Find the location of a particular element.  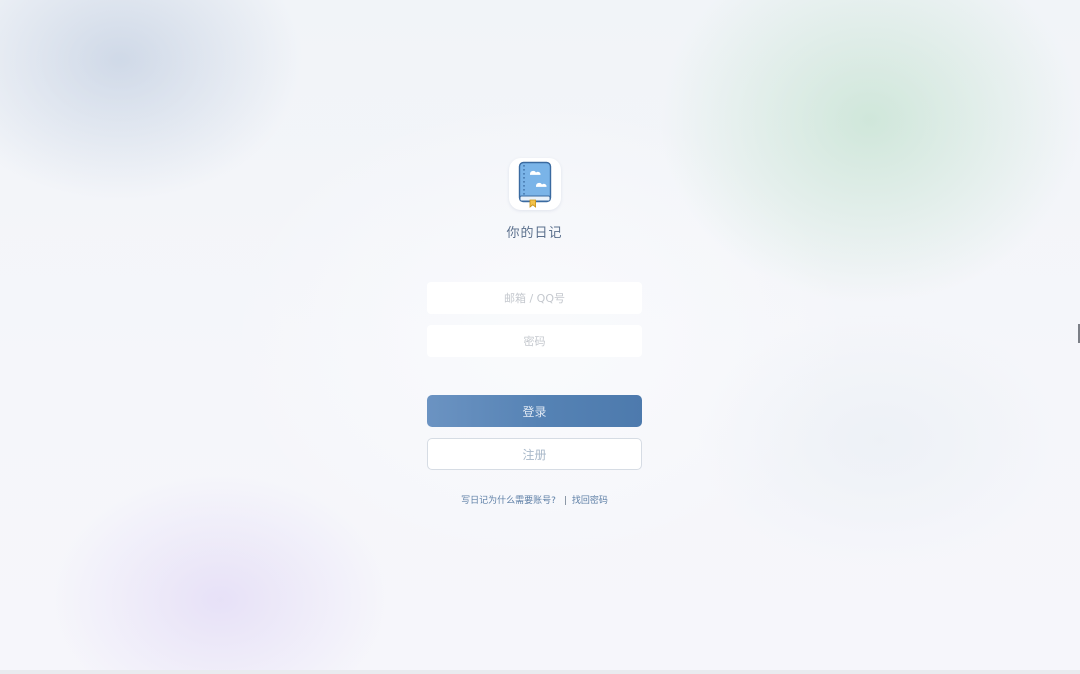

login-button: 登录 is located at coordinates (534, 411).